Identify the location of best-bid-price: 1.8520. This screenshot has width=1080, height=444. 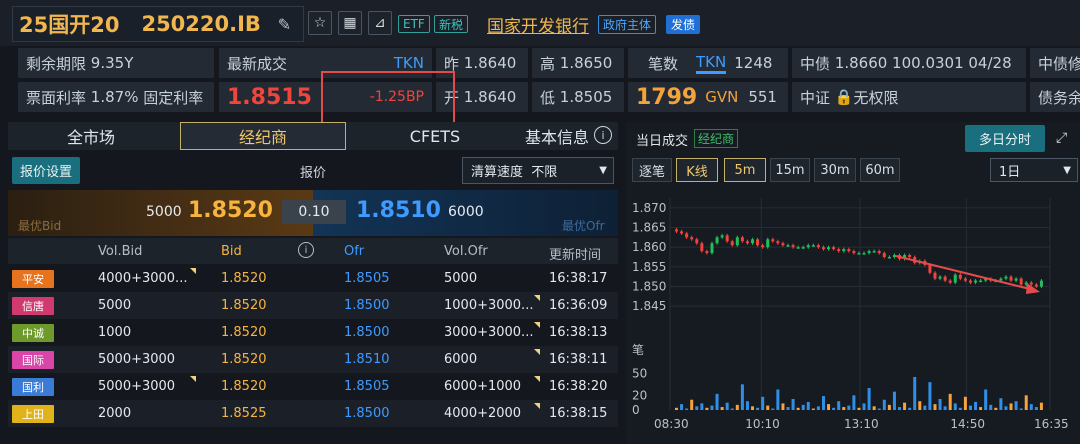
(230, 210).